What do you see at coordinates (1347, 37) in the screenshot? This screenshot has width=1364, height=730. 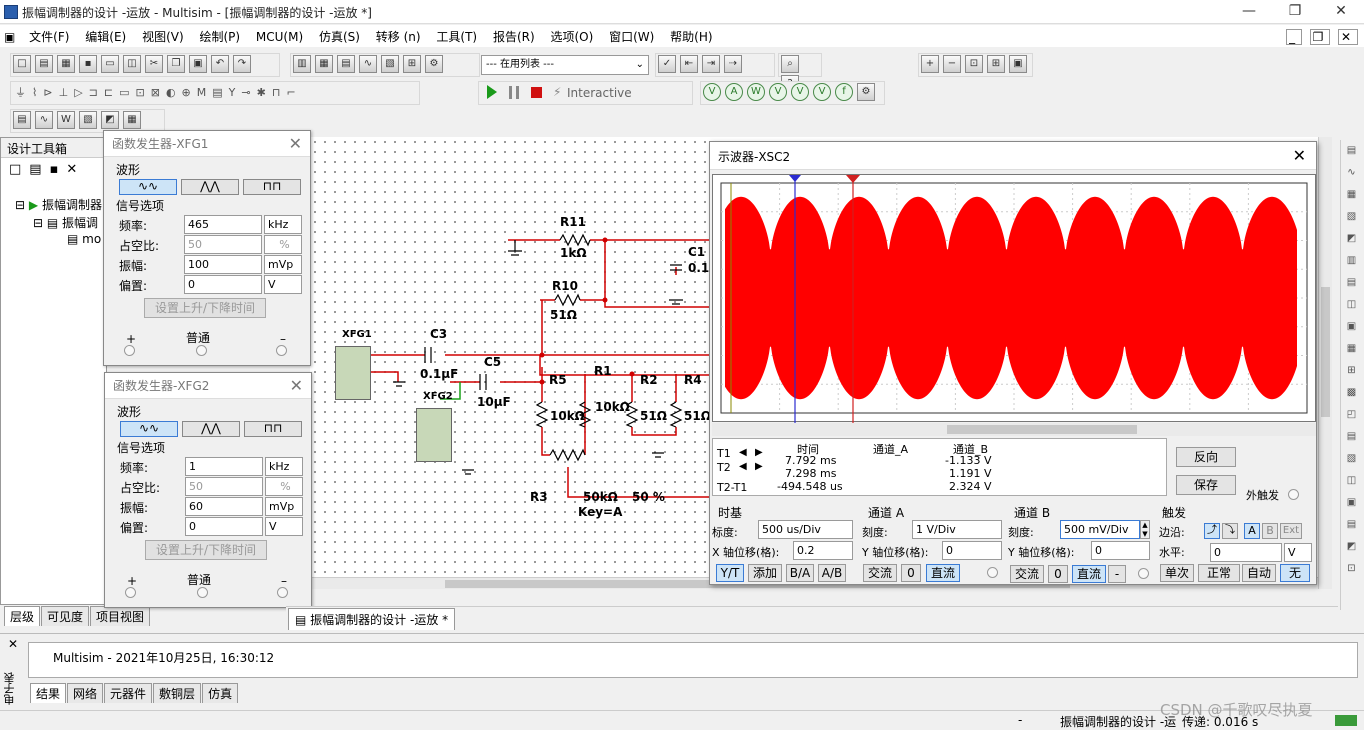 I see `mdi-close-button: ✕` at bounding box center [1347, 37].